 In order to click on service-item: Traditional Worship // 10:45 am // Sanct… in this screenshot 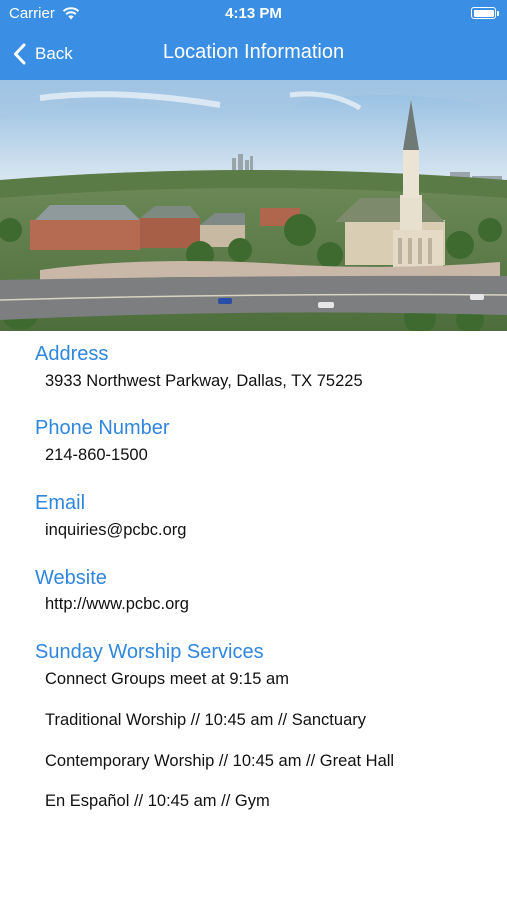, I will do `click(205, 720)`.